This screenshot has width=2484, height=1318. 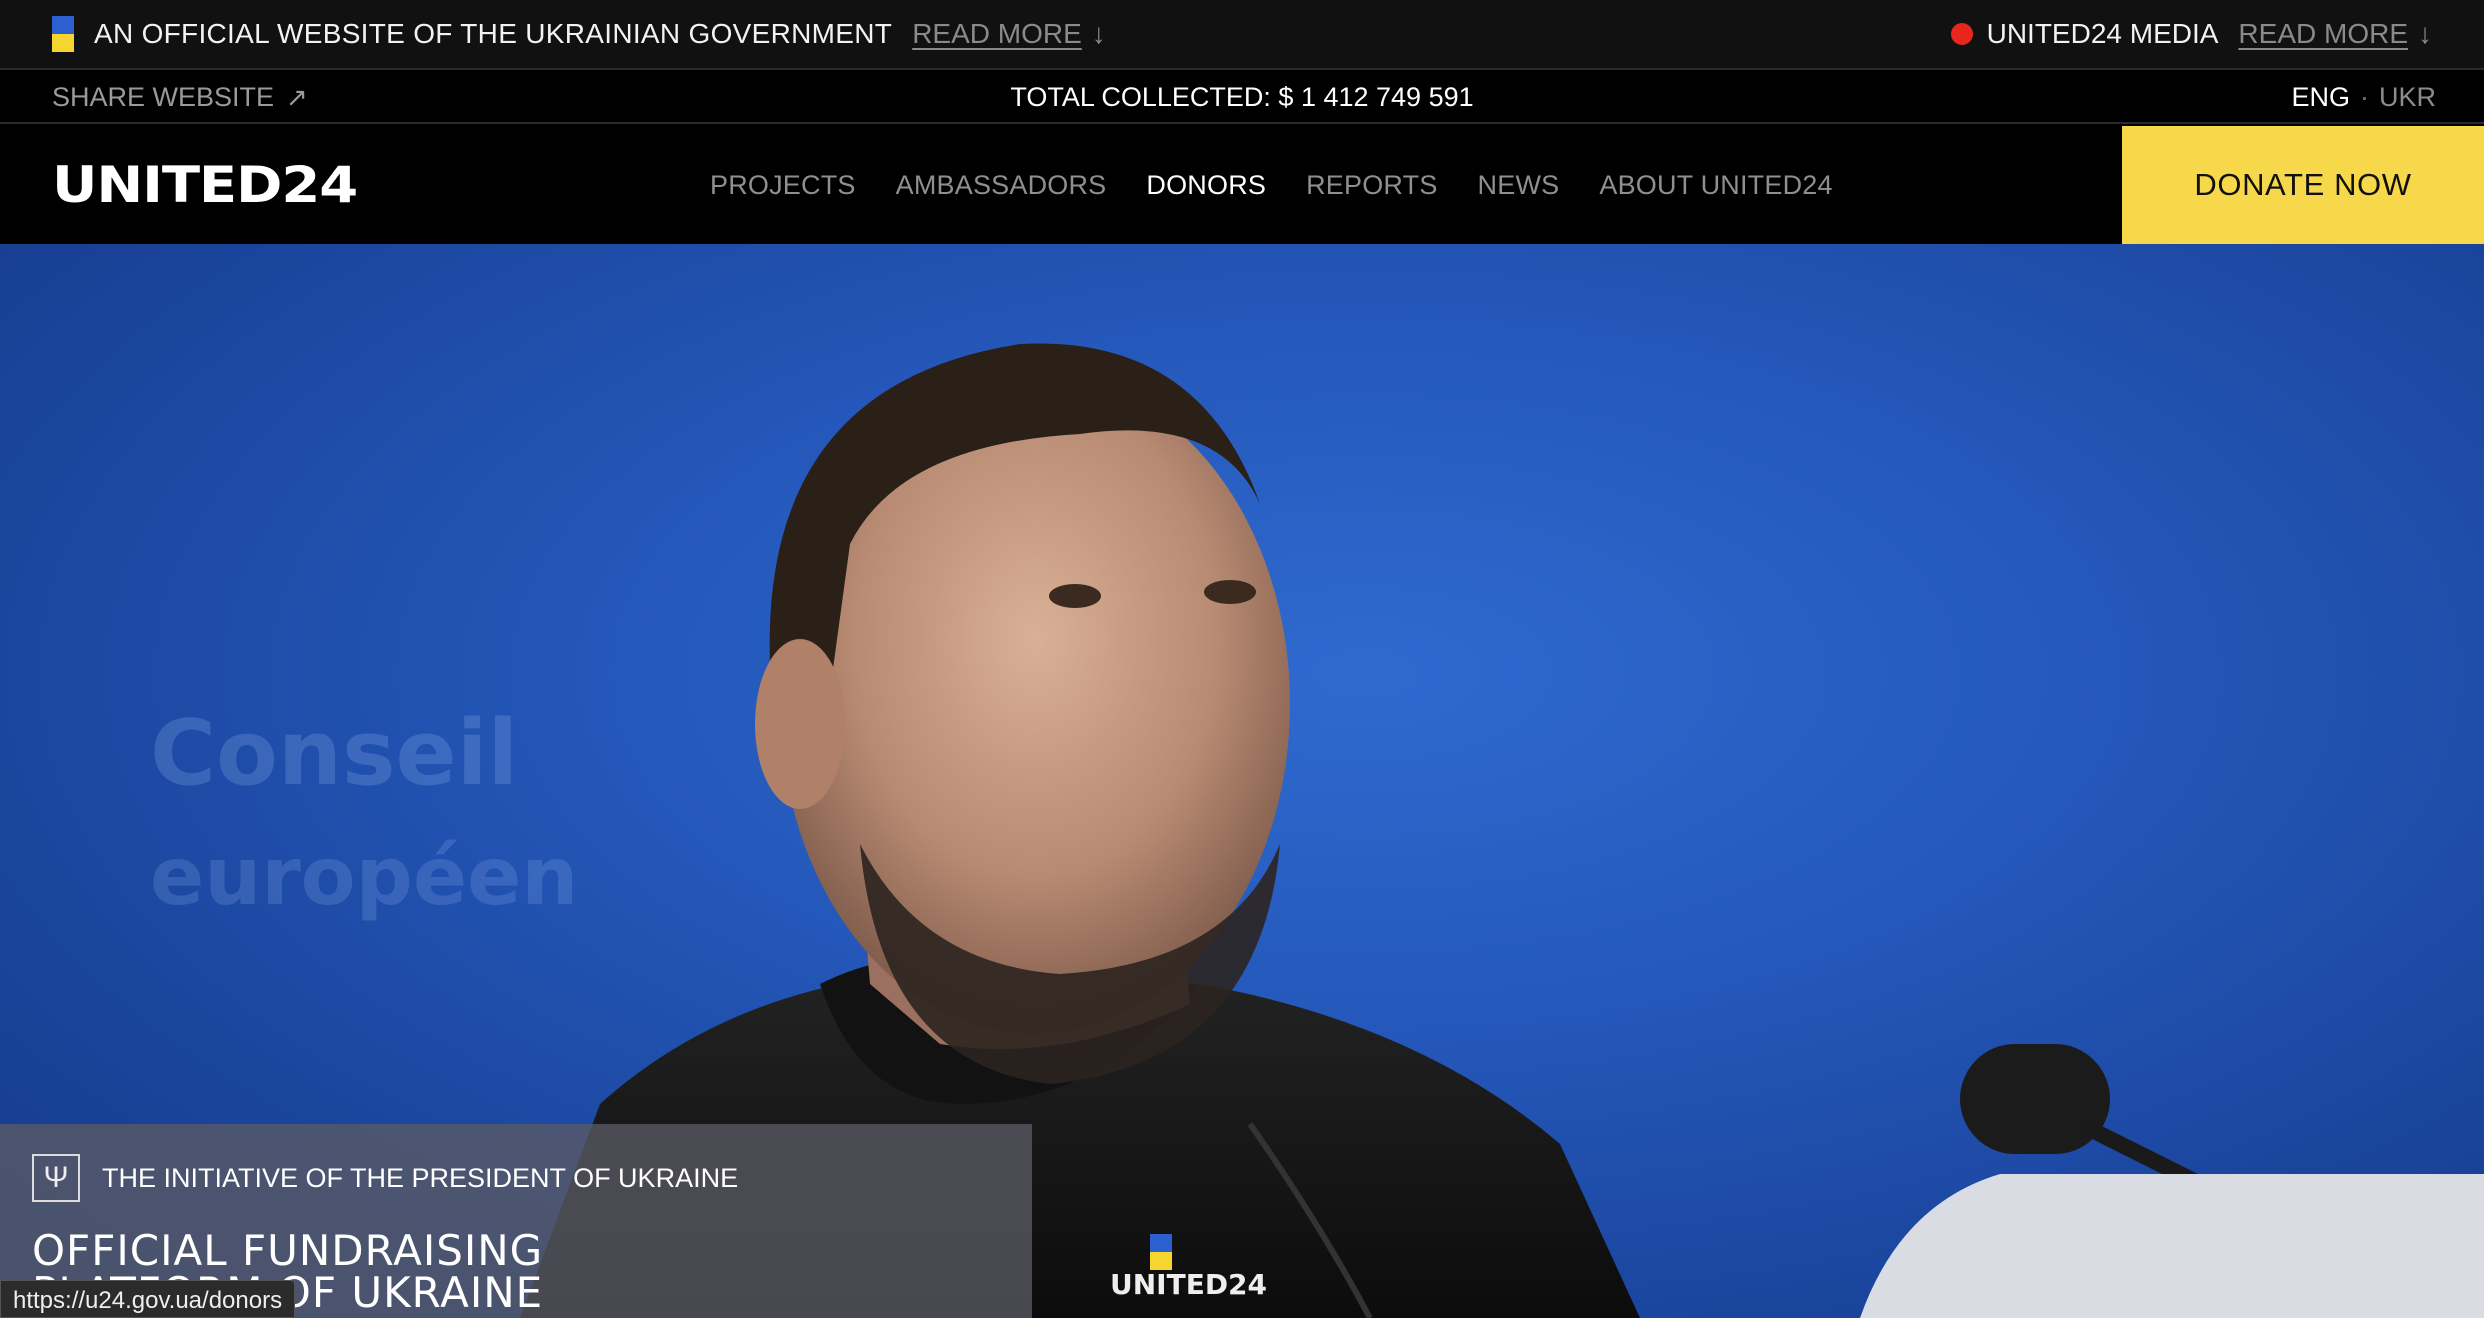 I want to click on lang-ukr: UKR, so click(x=2407, y=97).